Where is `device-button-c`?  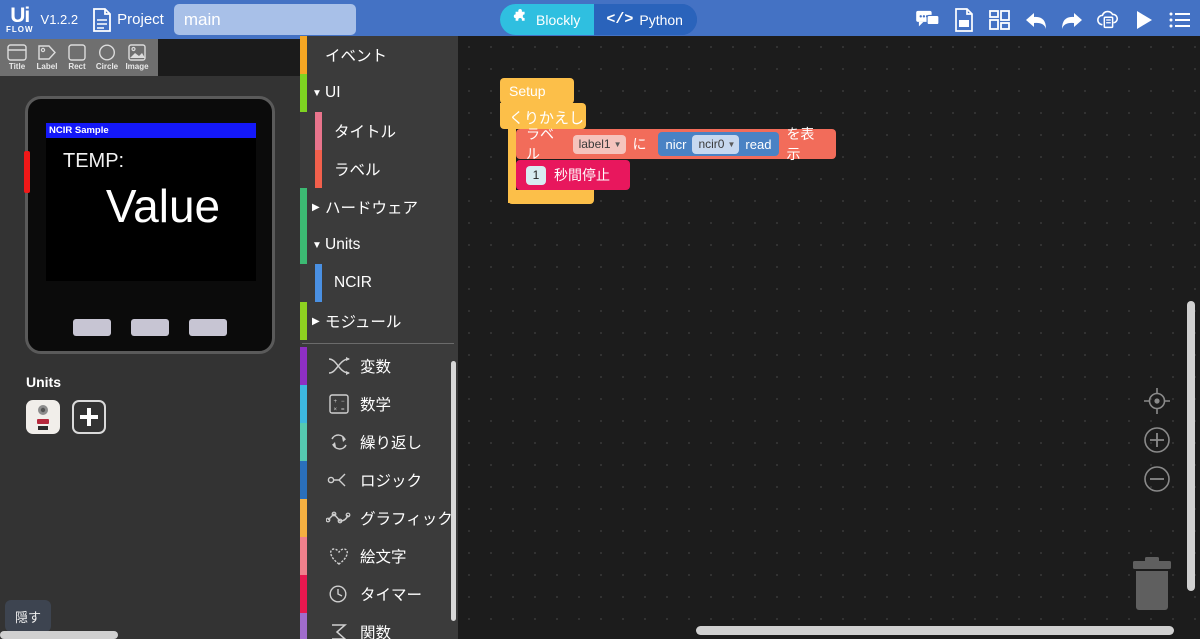 device-button-c is located at coordinates (208, 327).